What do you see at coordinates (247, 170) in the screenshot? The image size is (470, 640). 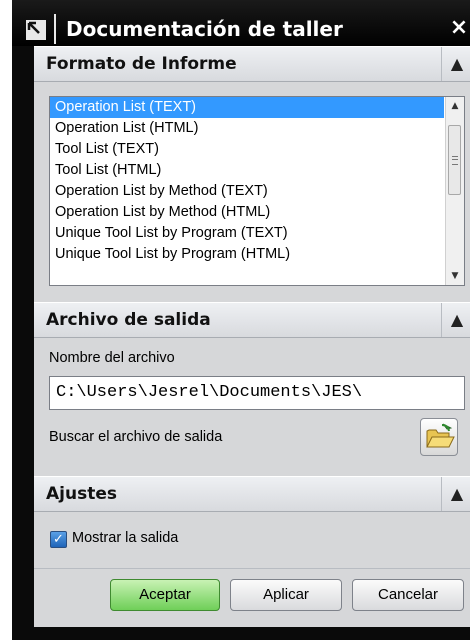 I see `list-item: Tool List (HTML)` at bounding box center [247, 170].